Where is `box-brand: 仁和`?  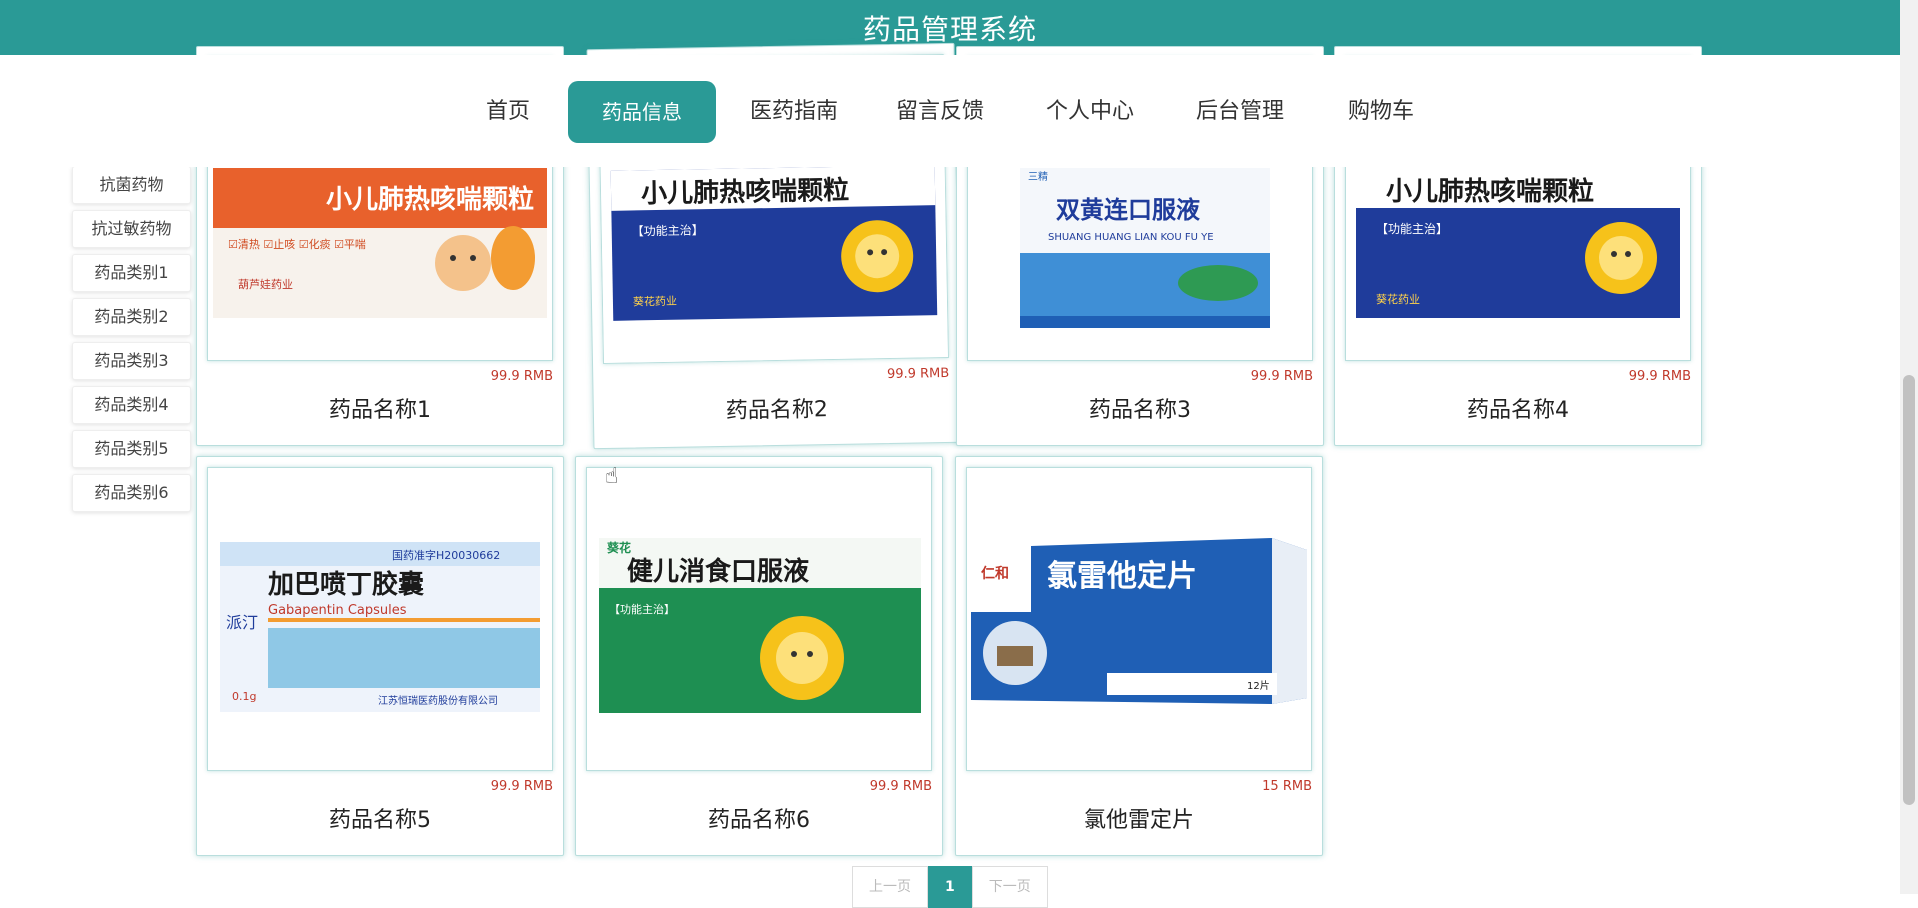 box-brand: 仁和 is located at coordinates (995, 573).